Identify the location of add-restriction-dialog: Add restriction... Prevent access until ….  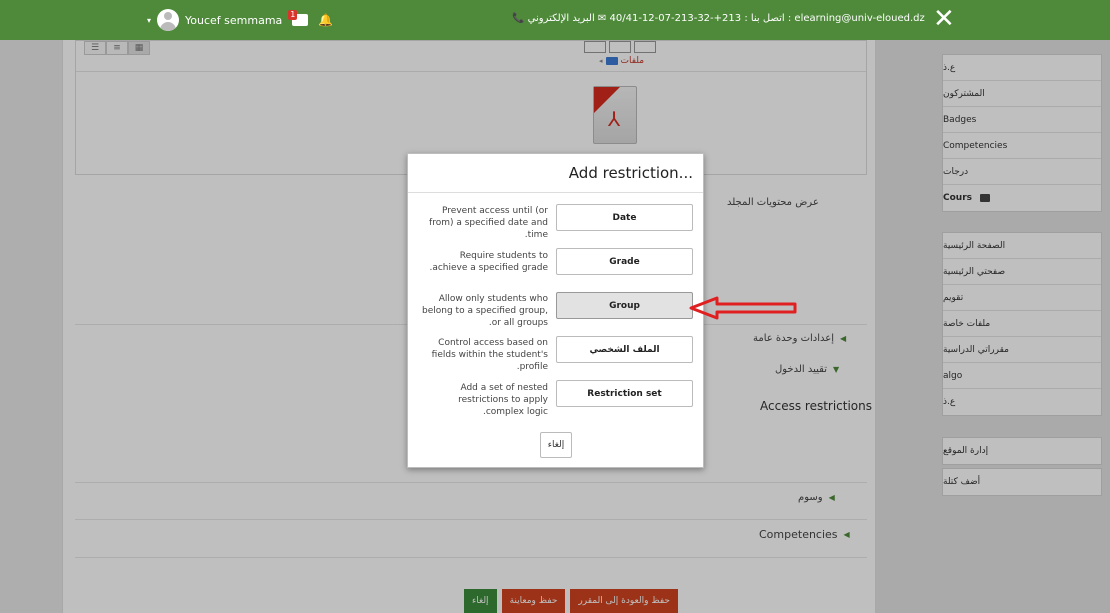
(555, 310).